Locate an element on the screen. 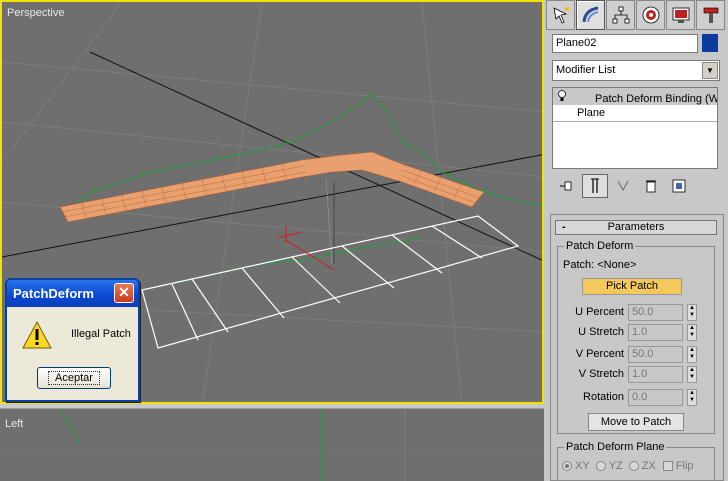 The height and width of the screenshot is (481, 728). chevron-down-icon: ▼ is located at coordinates (710, 70).